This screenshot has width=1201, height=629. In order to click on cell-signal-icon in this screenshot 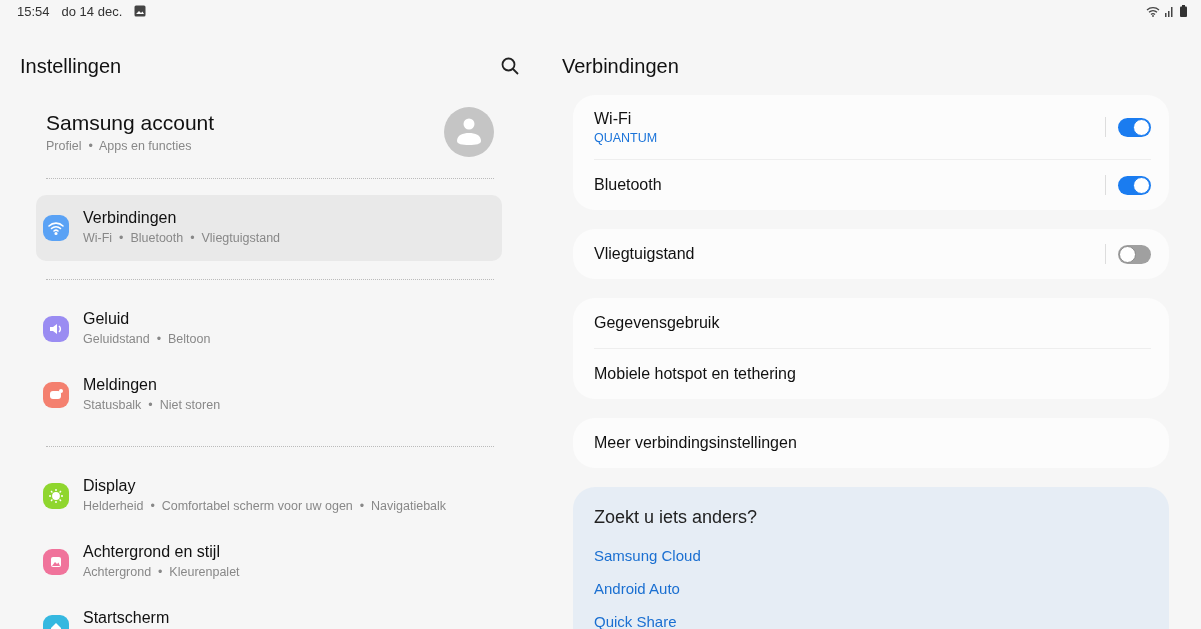, I will do `click(1169, 11)`.